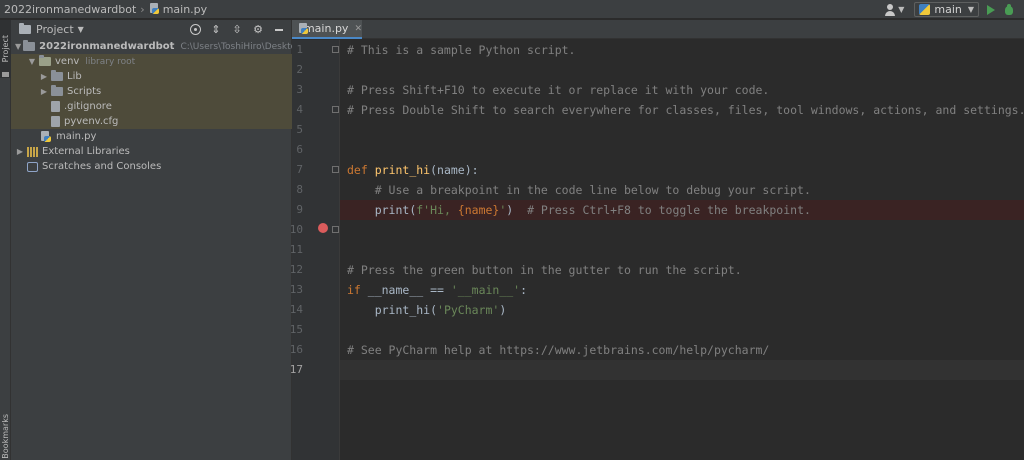  I want to click on debug-icon, so click(1009, 9).